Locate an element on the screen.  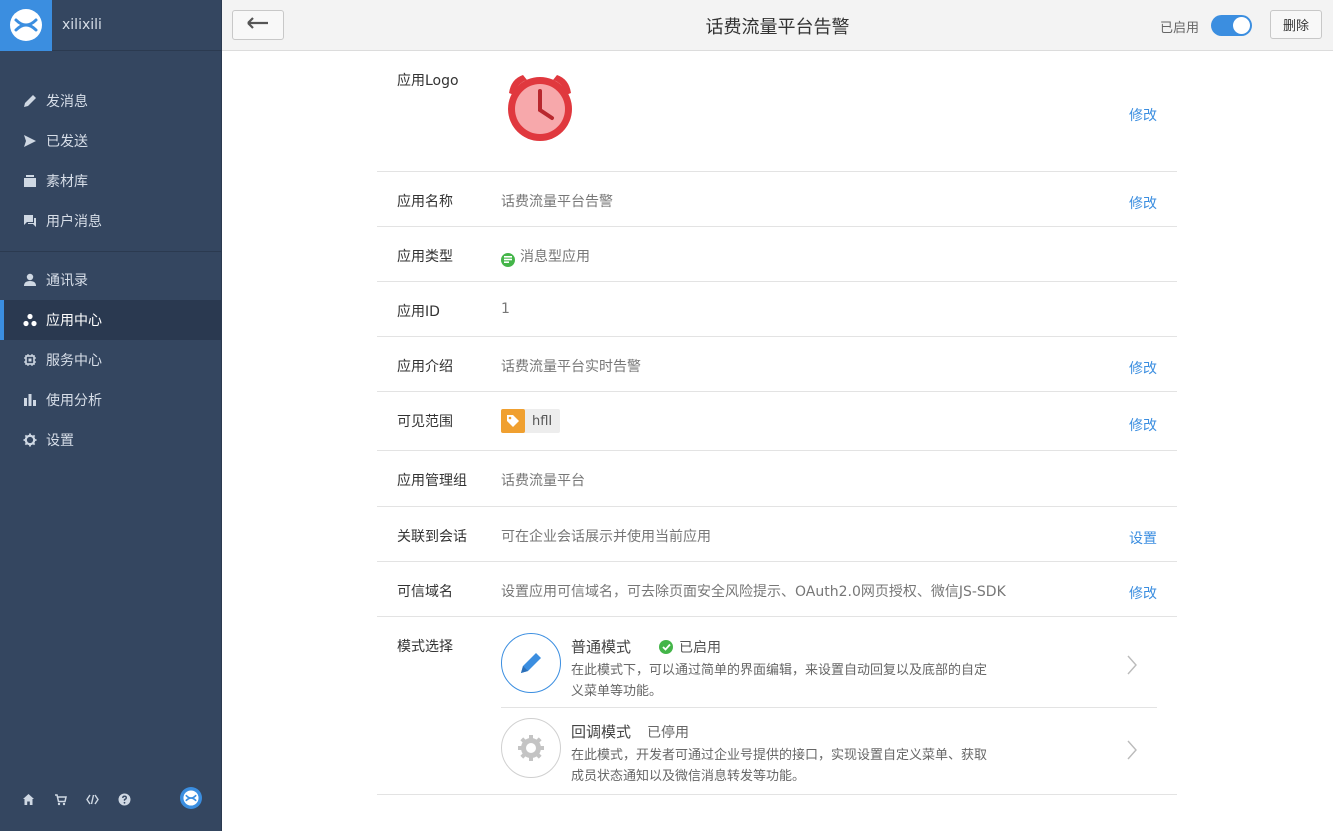
nav-item-label: 服务中心 is located at coordinates (74, 361).